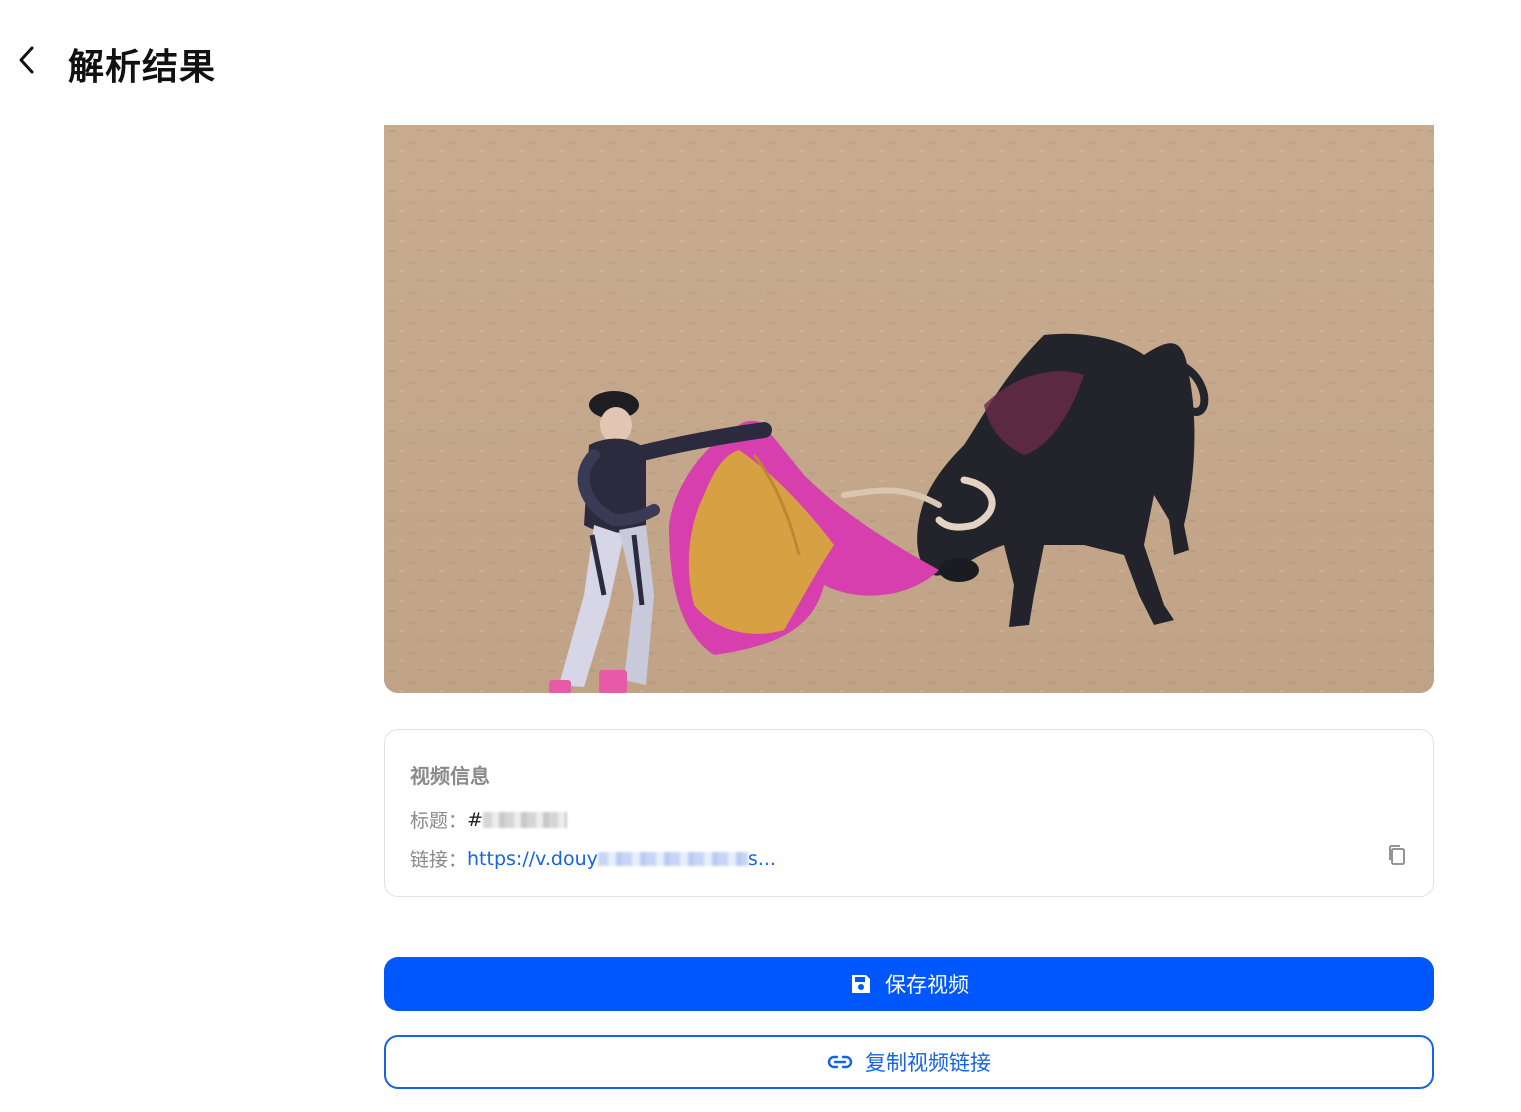  Describe the element at coordinates (672, 858) in the screenshot. I see `redacted-link` at that location.